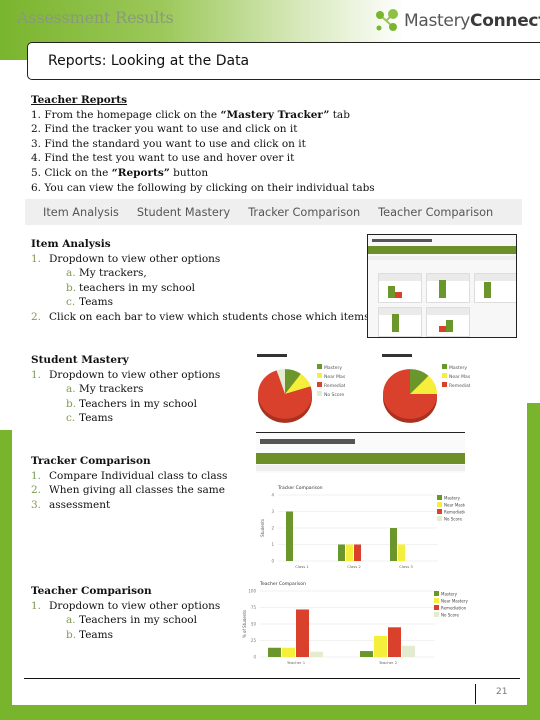 The image size is (540, 720). I want to click on list-item: 1. Compare Individual class to class, so click(129, 476).